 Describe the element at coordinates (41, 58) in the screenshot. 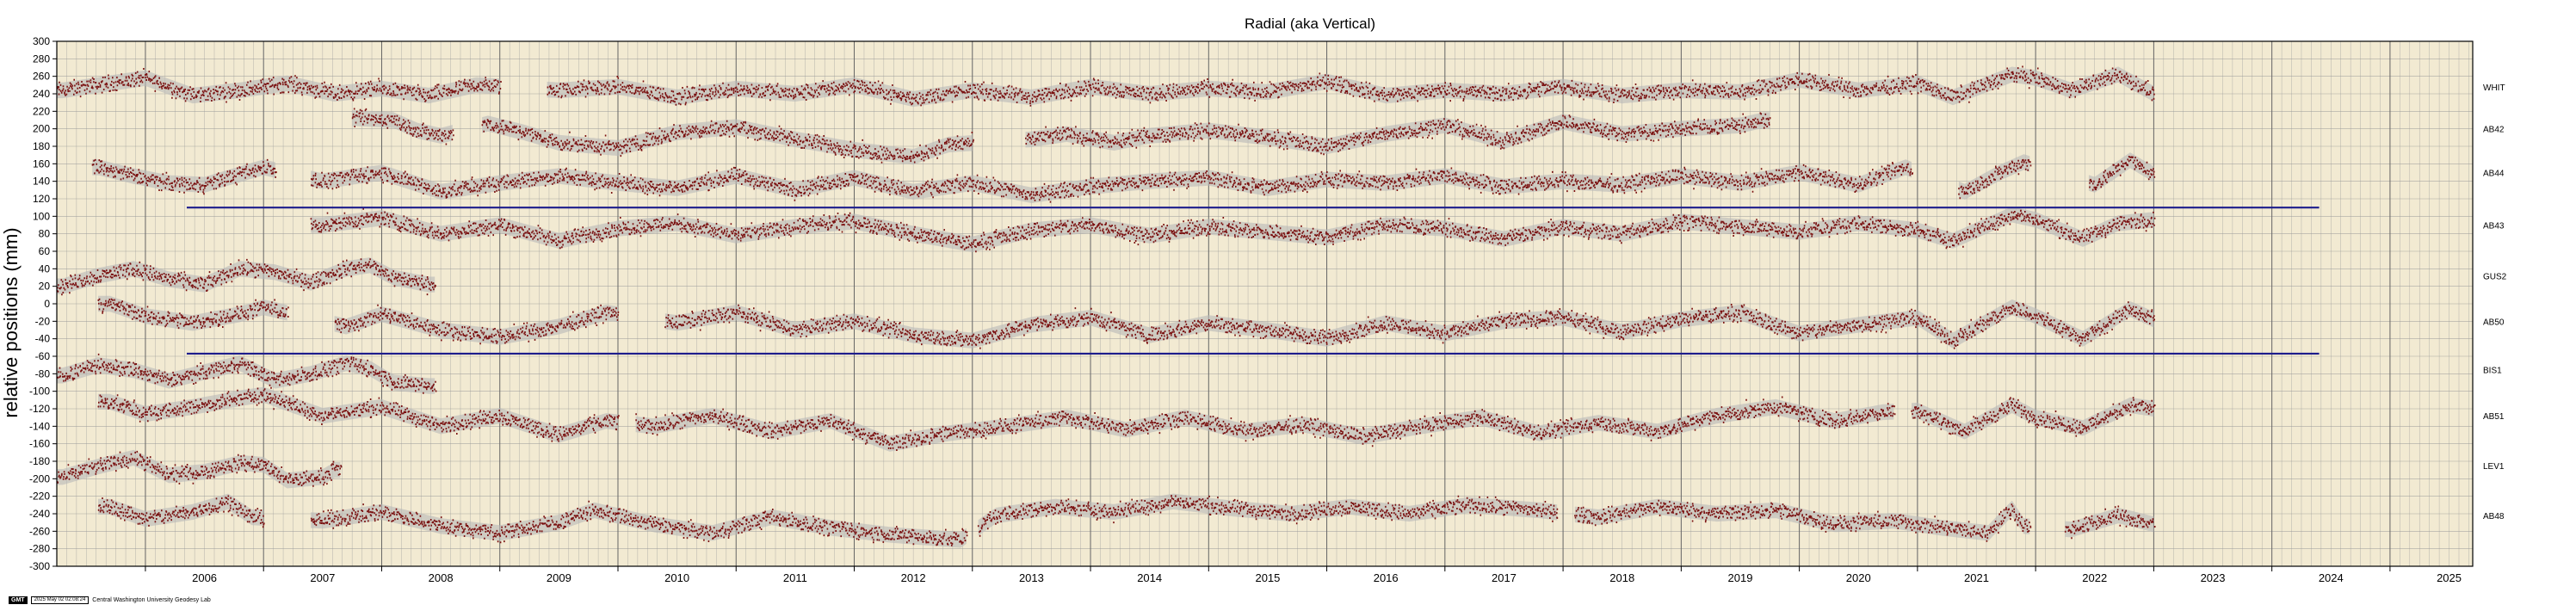

I see `y-tick-label: 280` at that location.